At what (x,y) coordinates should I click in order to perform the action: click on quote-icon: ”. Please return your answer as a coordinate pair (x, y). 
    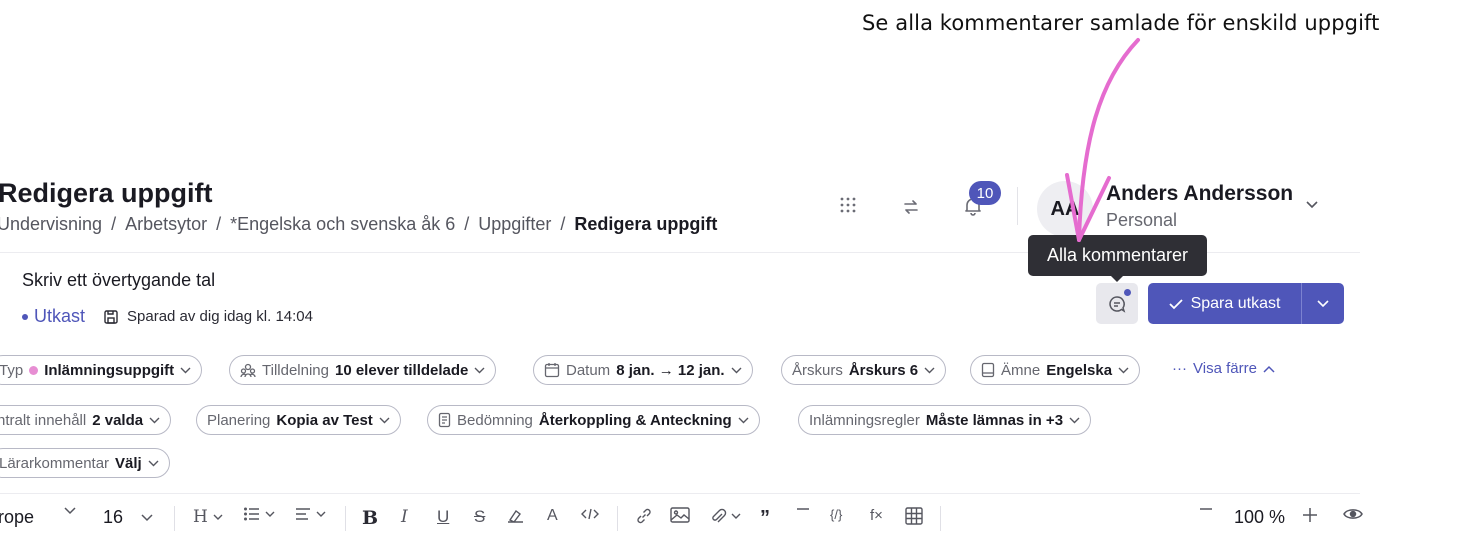
    Looking at the image, I should click on (765, 518).